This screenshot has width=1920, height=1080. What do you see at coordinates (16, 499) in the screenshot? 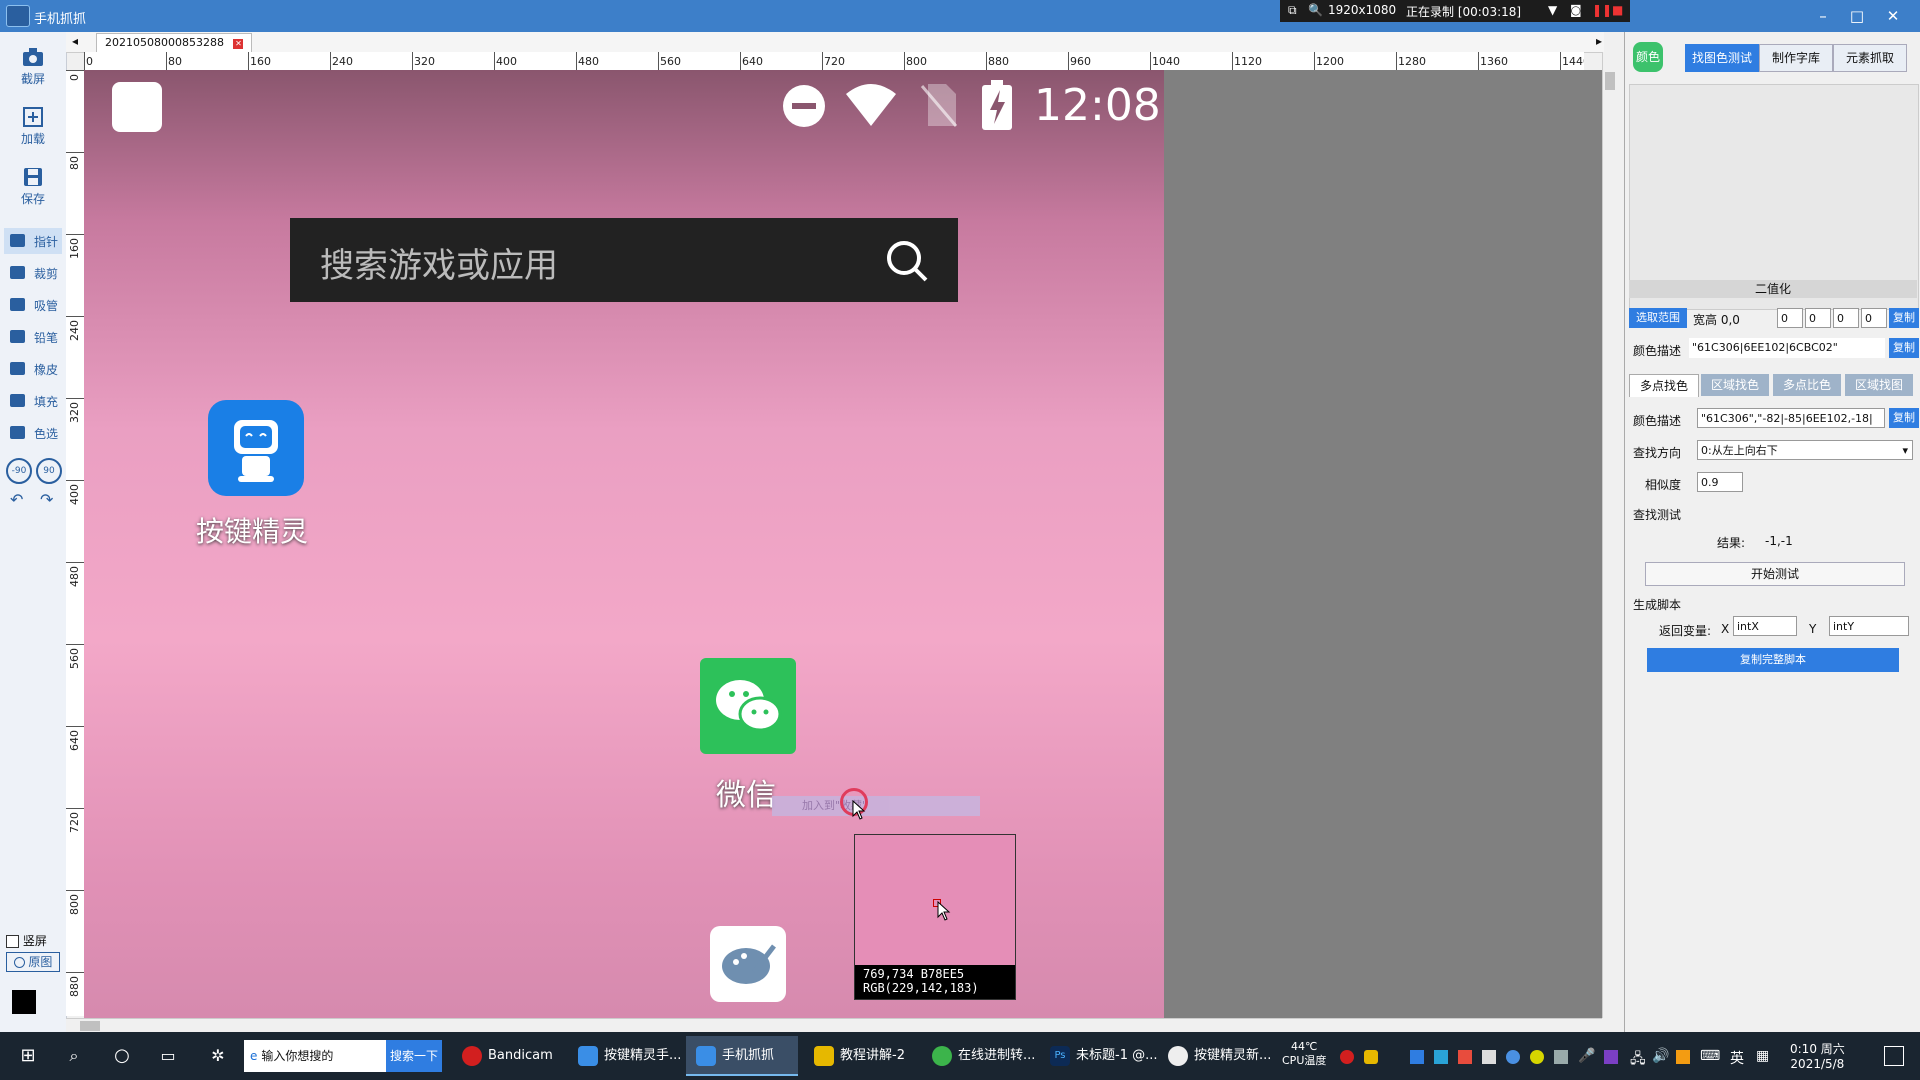
I see `undo-icon: ↶` at bounding box center [16, 499].